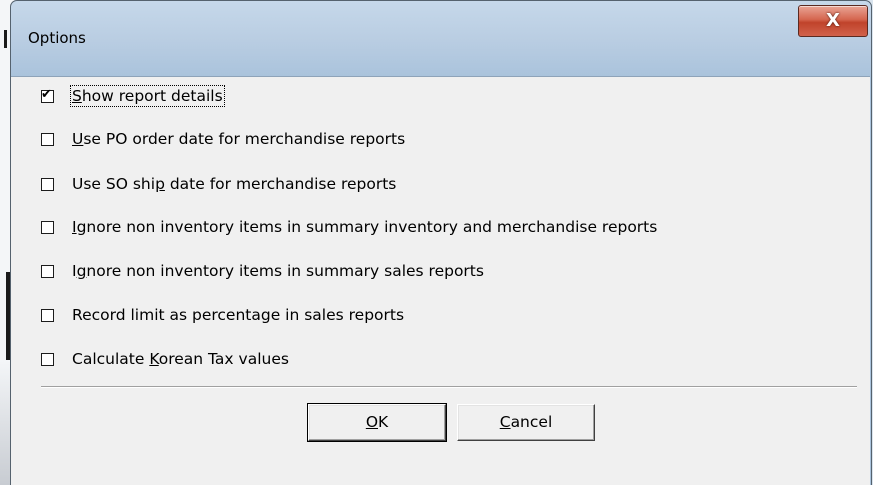  Describe the element at coordinates (47, 359) in the screenshot. I see `calculate-korean-tax-checkbox` at that location.